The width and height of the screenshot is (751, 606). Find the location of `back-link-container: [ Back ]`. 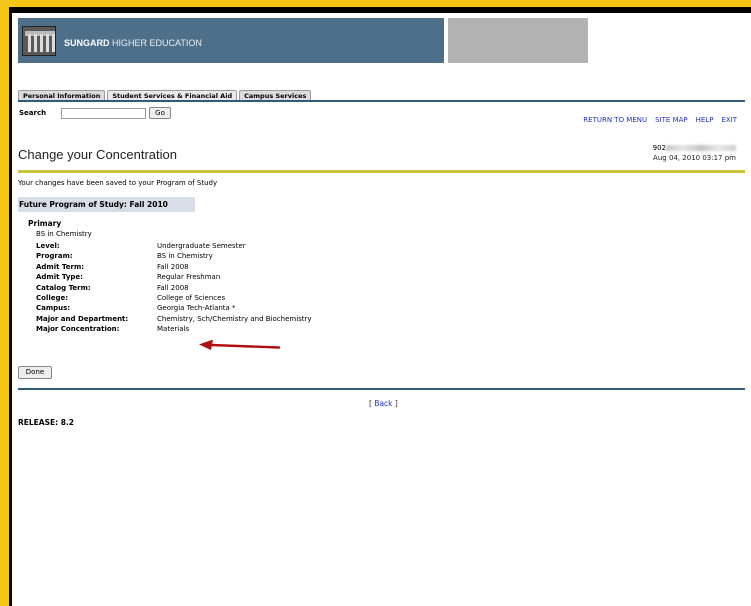

back-link-container: [ Back ] is located at coordinates (383, 403).